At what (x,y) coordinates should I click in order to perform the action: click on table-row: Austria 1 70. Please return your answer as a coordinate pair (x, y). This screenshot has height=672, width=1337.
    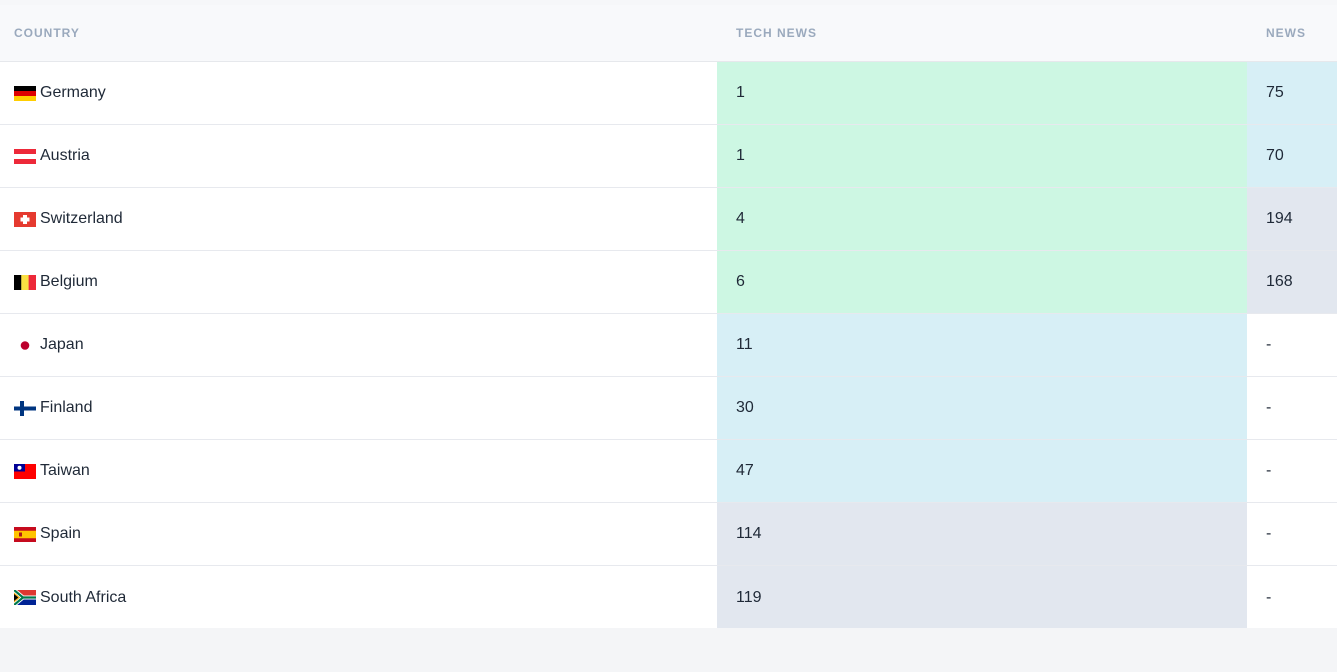
    Looking at the image, I should click on (668, 156).